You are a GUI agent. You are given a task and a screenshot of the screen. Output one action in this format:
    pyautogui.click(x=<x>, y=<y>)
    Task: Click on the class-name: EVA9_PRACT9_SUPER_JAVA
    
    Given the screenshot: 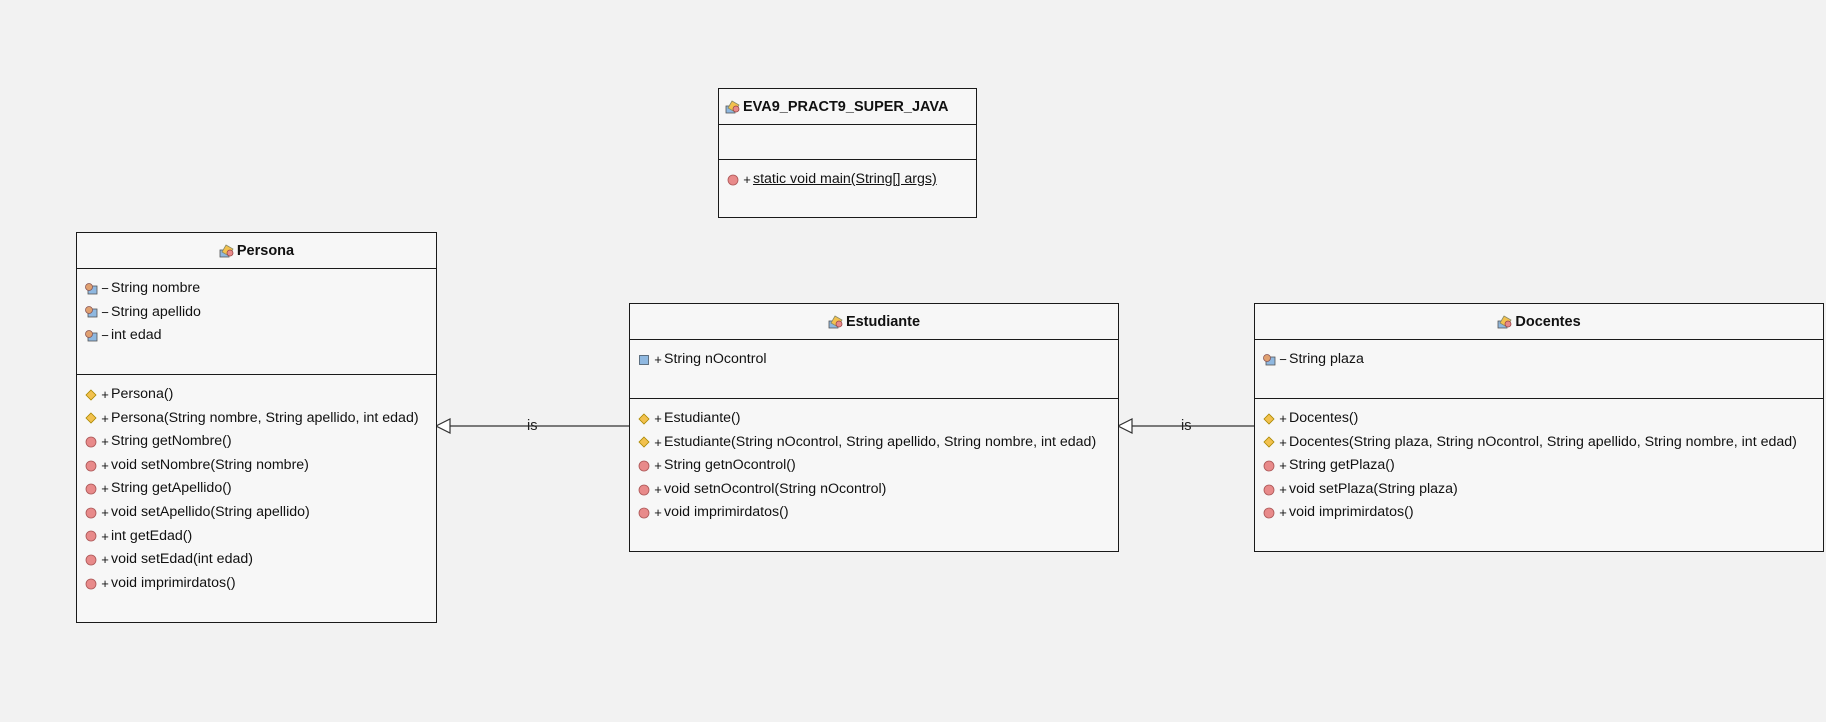 What is the action you would take?
    pyautogui.click(x=846, y=106)
    